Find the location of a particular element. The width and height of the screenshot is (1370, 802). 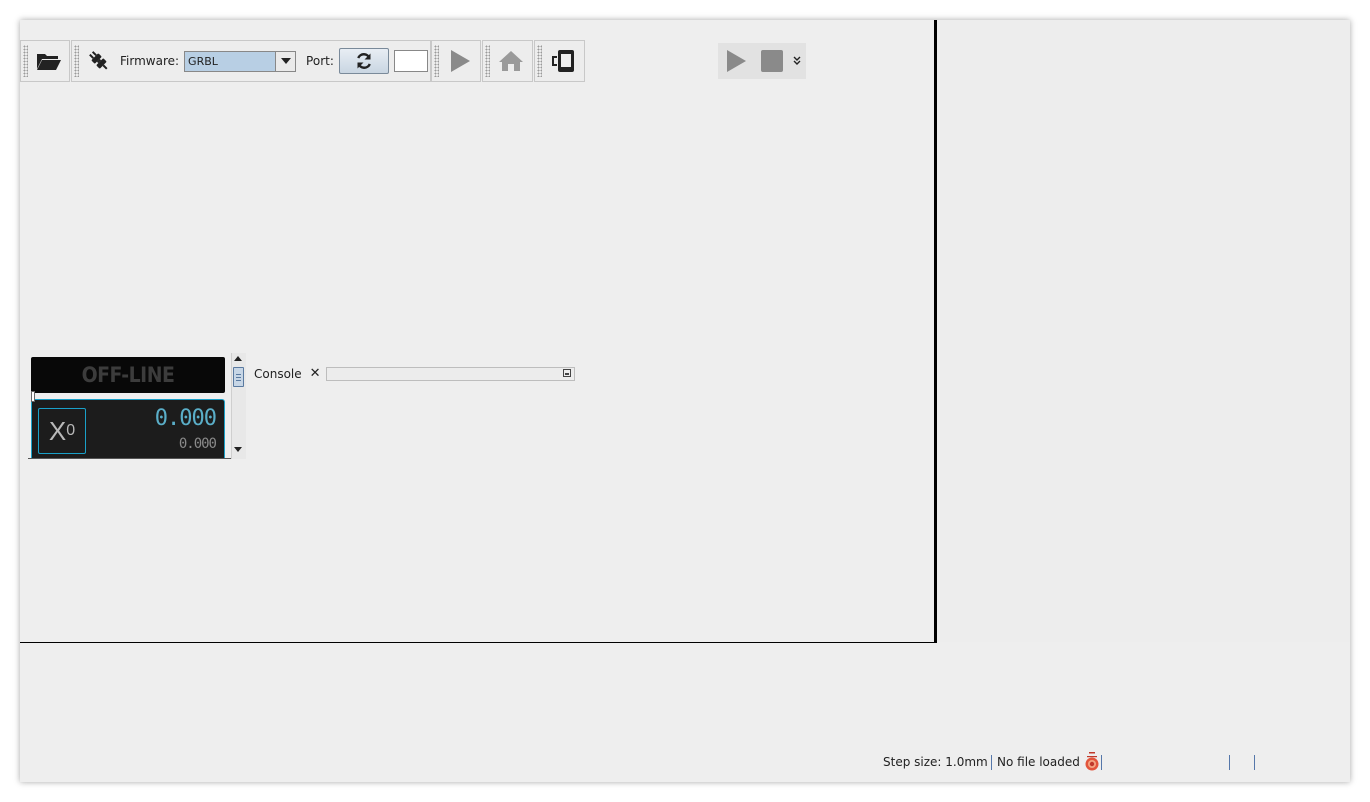

run-button is located at coordinates (736, 61).